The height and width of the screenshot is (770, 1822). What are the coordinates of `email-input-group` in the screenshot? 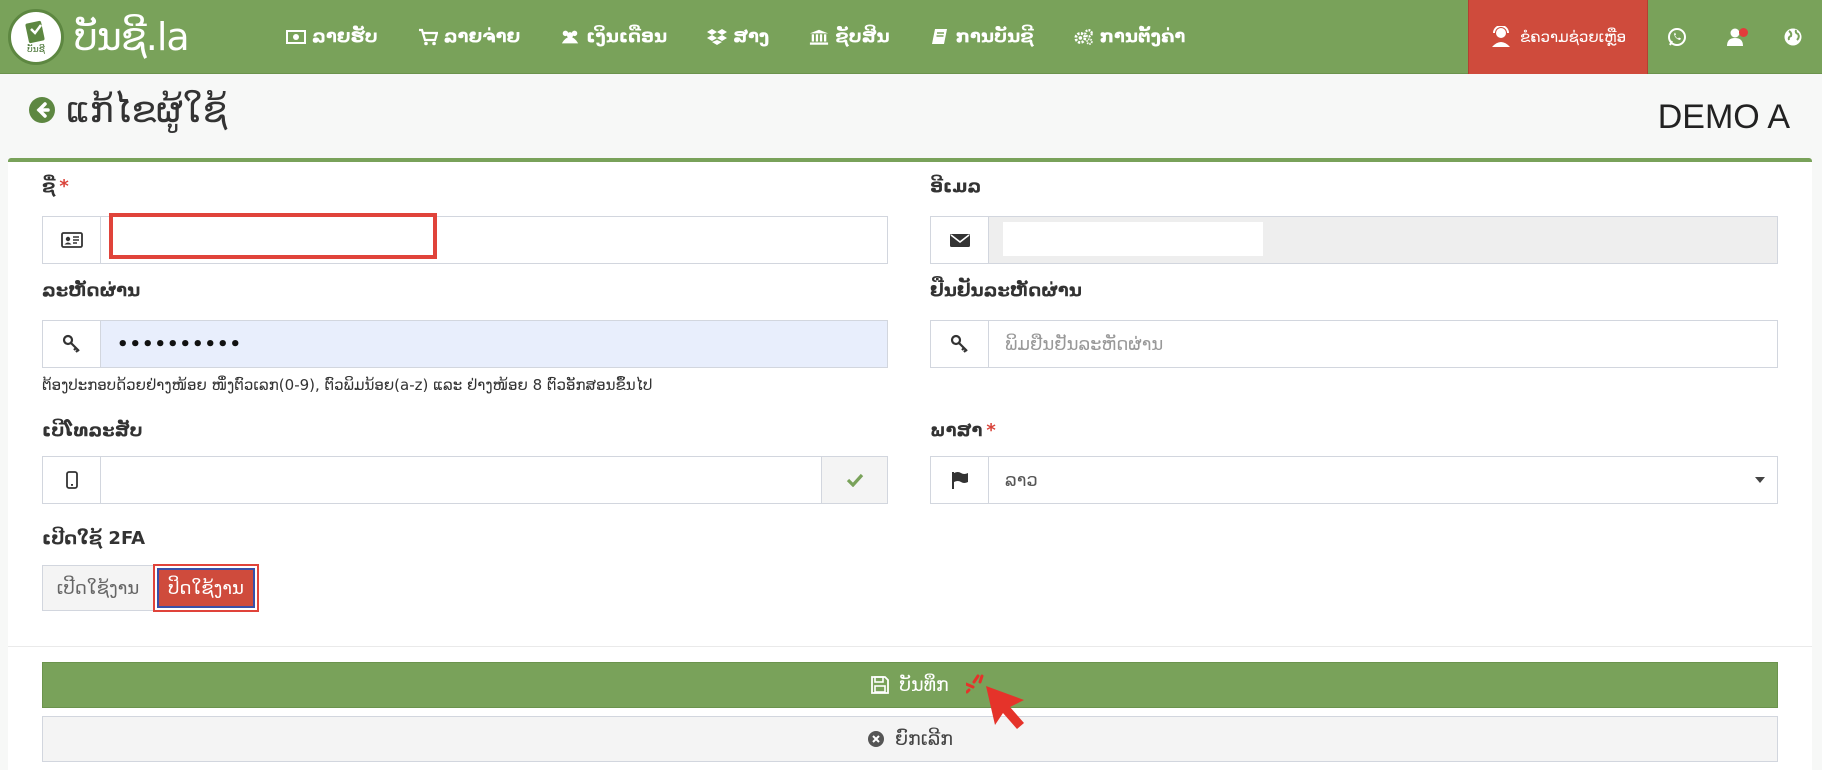 It's located at (1354, 240).